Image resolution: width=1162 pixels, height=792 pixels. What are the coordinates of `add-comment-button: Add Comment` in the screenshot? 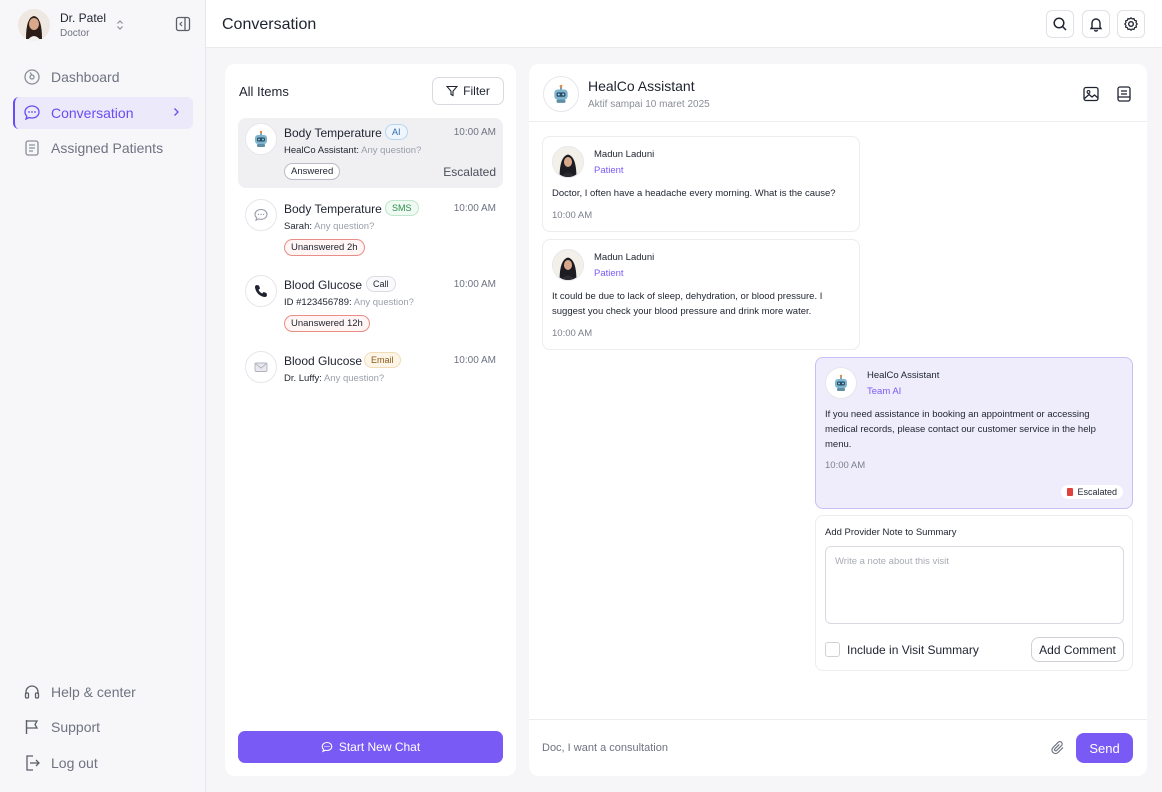 It's located at (1077, 649).